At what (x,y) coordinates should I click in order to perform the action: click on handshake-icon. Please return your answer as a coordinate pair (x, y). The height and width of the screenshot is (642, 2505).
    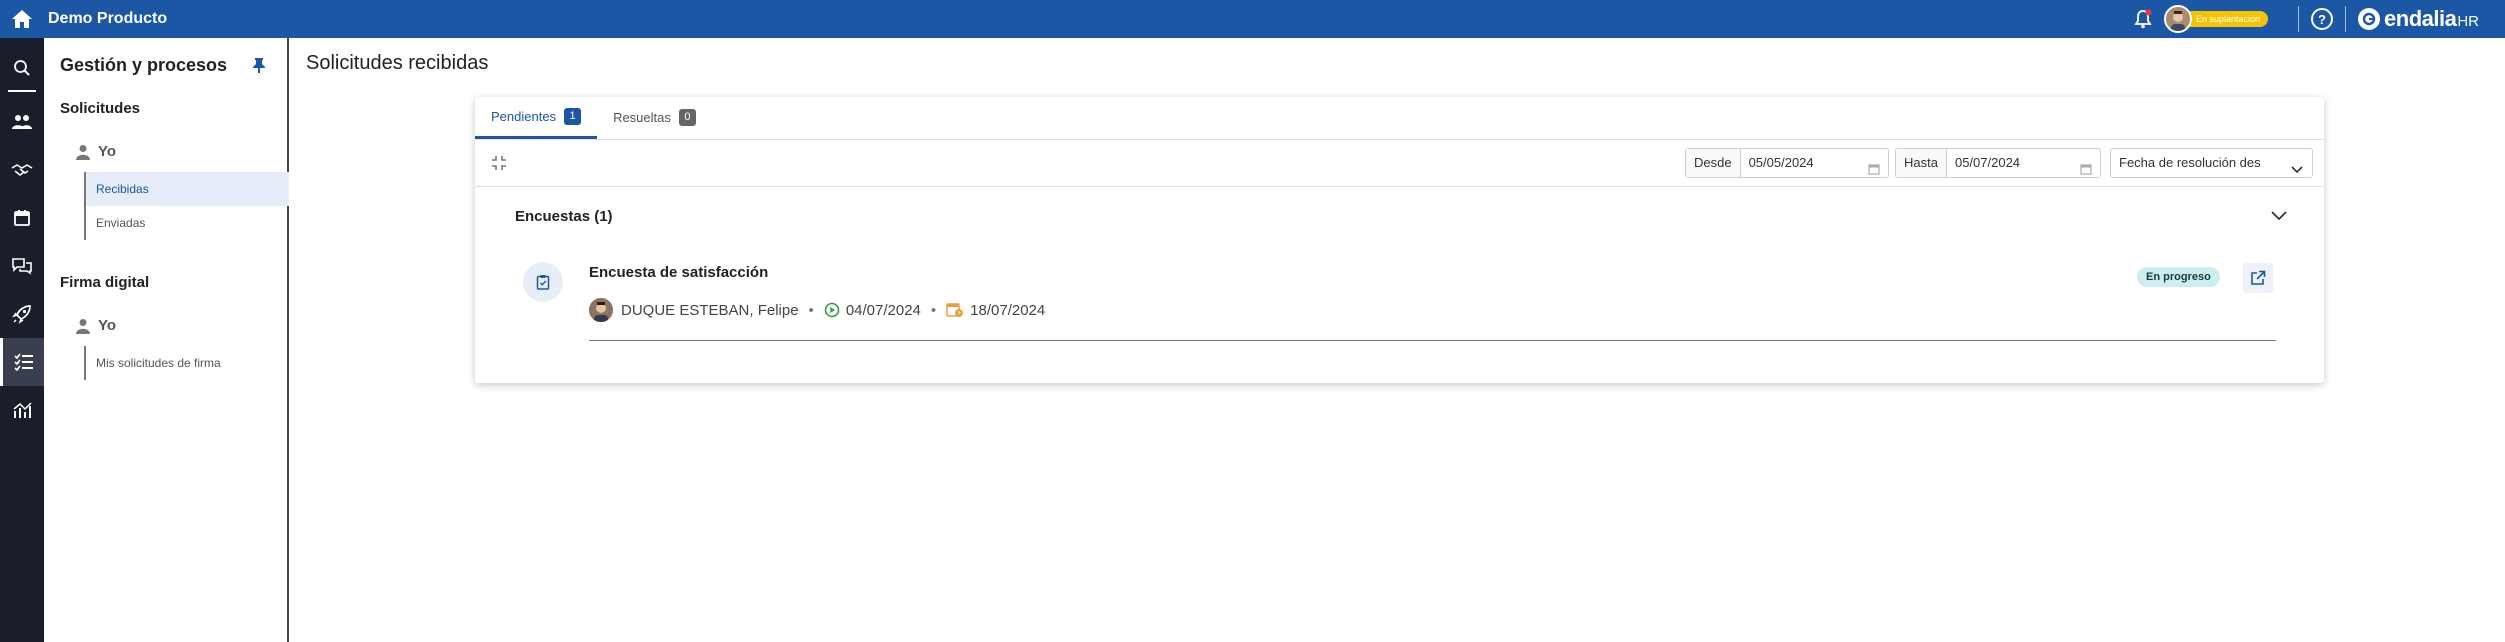
    Looking at the image, I should click on (22, 170).